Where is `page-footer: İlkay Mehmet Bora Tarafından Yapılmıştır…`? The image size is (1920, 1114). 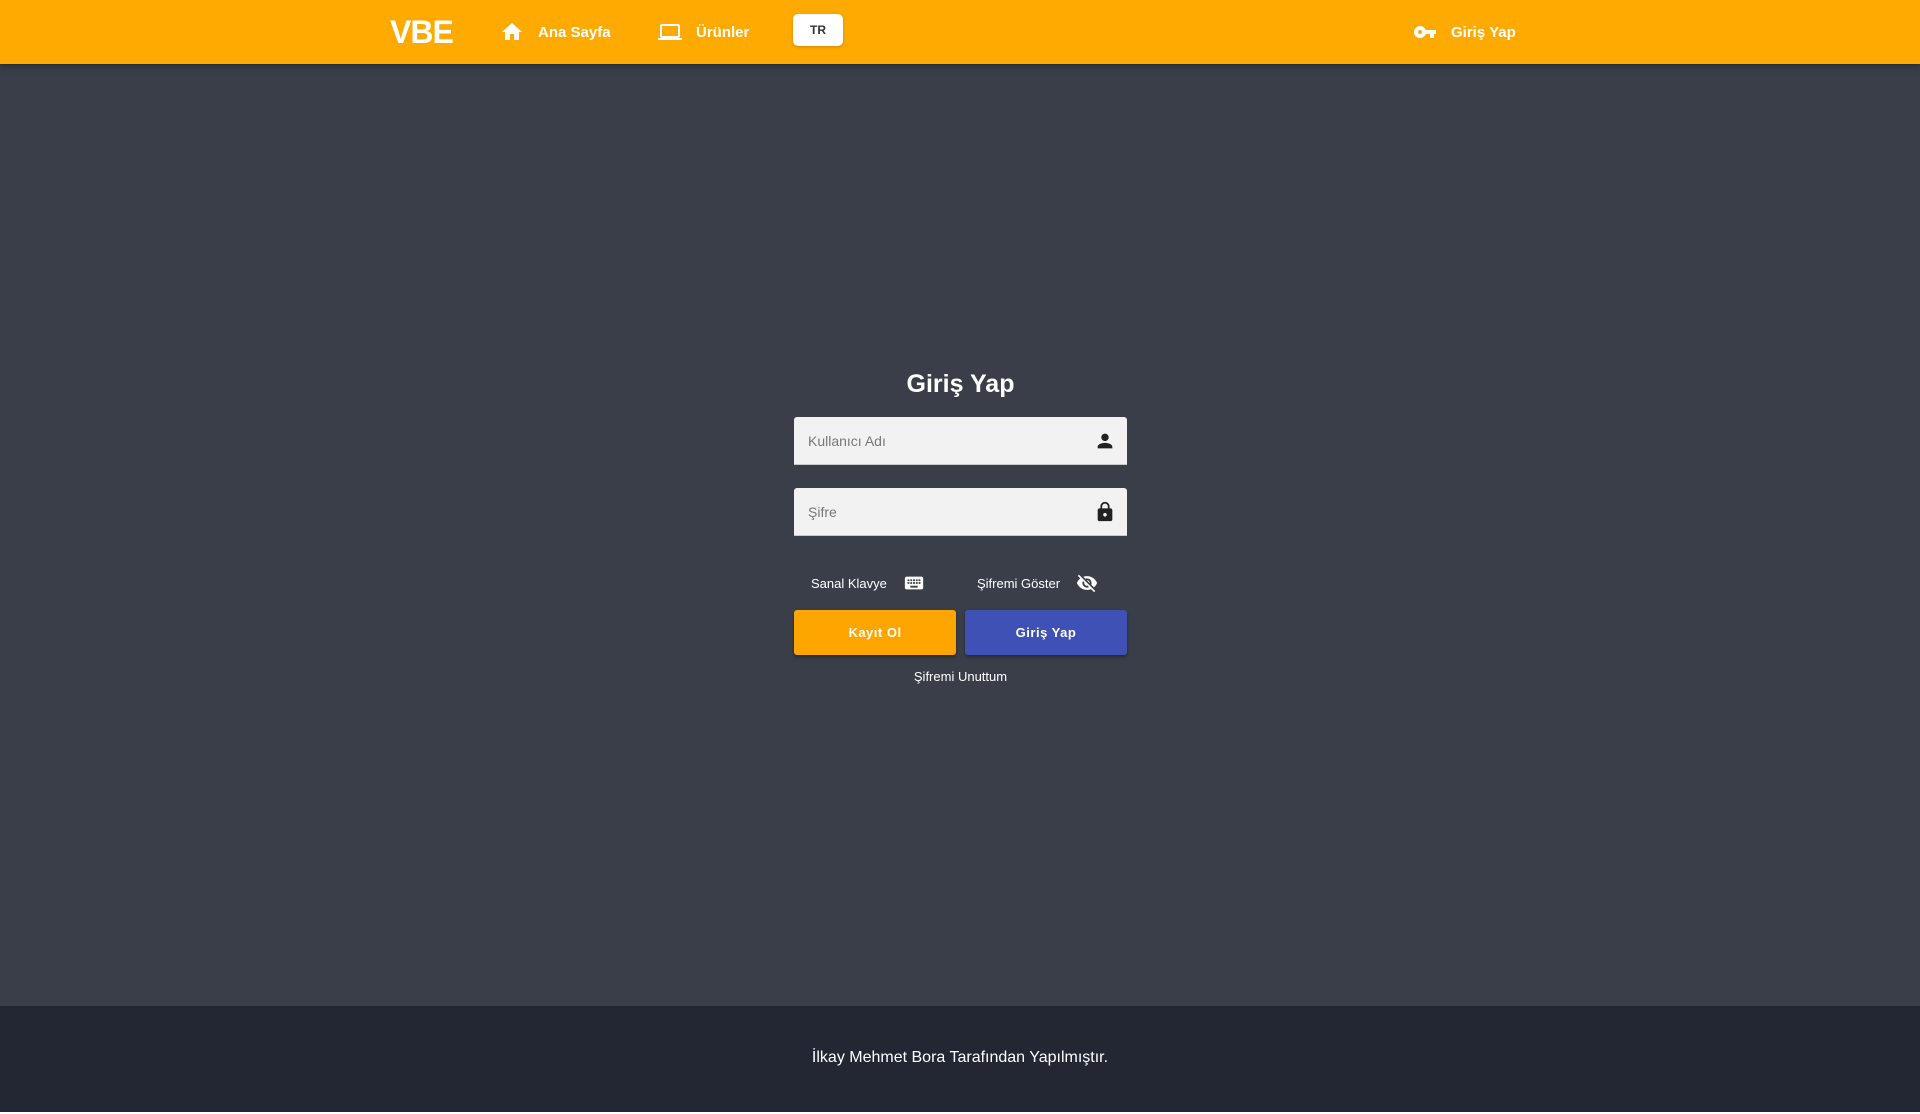
page-footer: İlkay Mehmet Bora Tarafından Yapılmıştır… is located at coordinates (960, 1060).